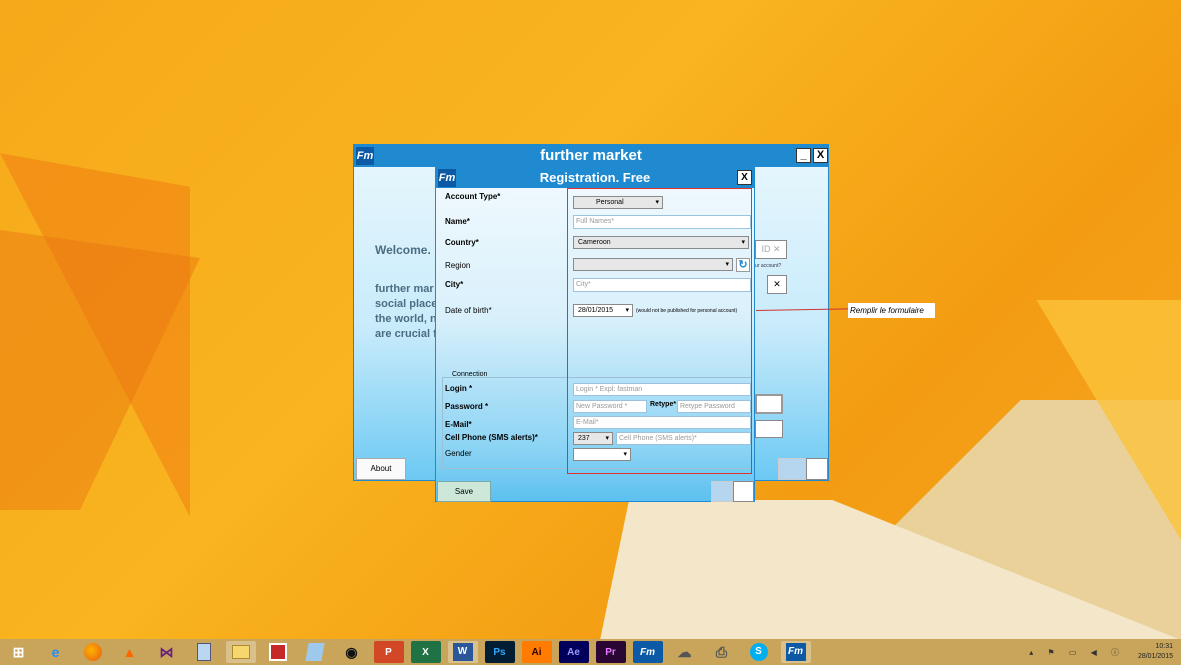  What do you see at coordinates (759, 652) in the screenshot?
I see `skype-icon: S` at bounding box center [759, 652].